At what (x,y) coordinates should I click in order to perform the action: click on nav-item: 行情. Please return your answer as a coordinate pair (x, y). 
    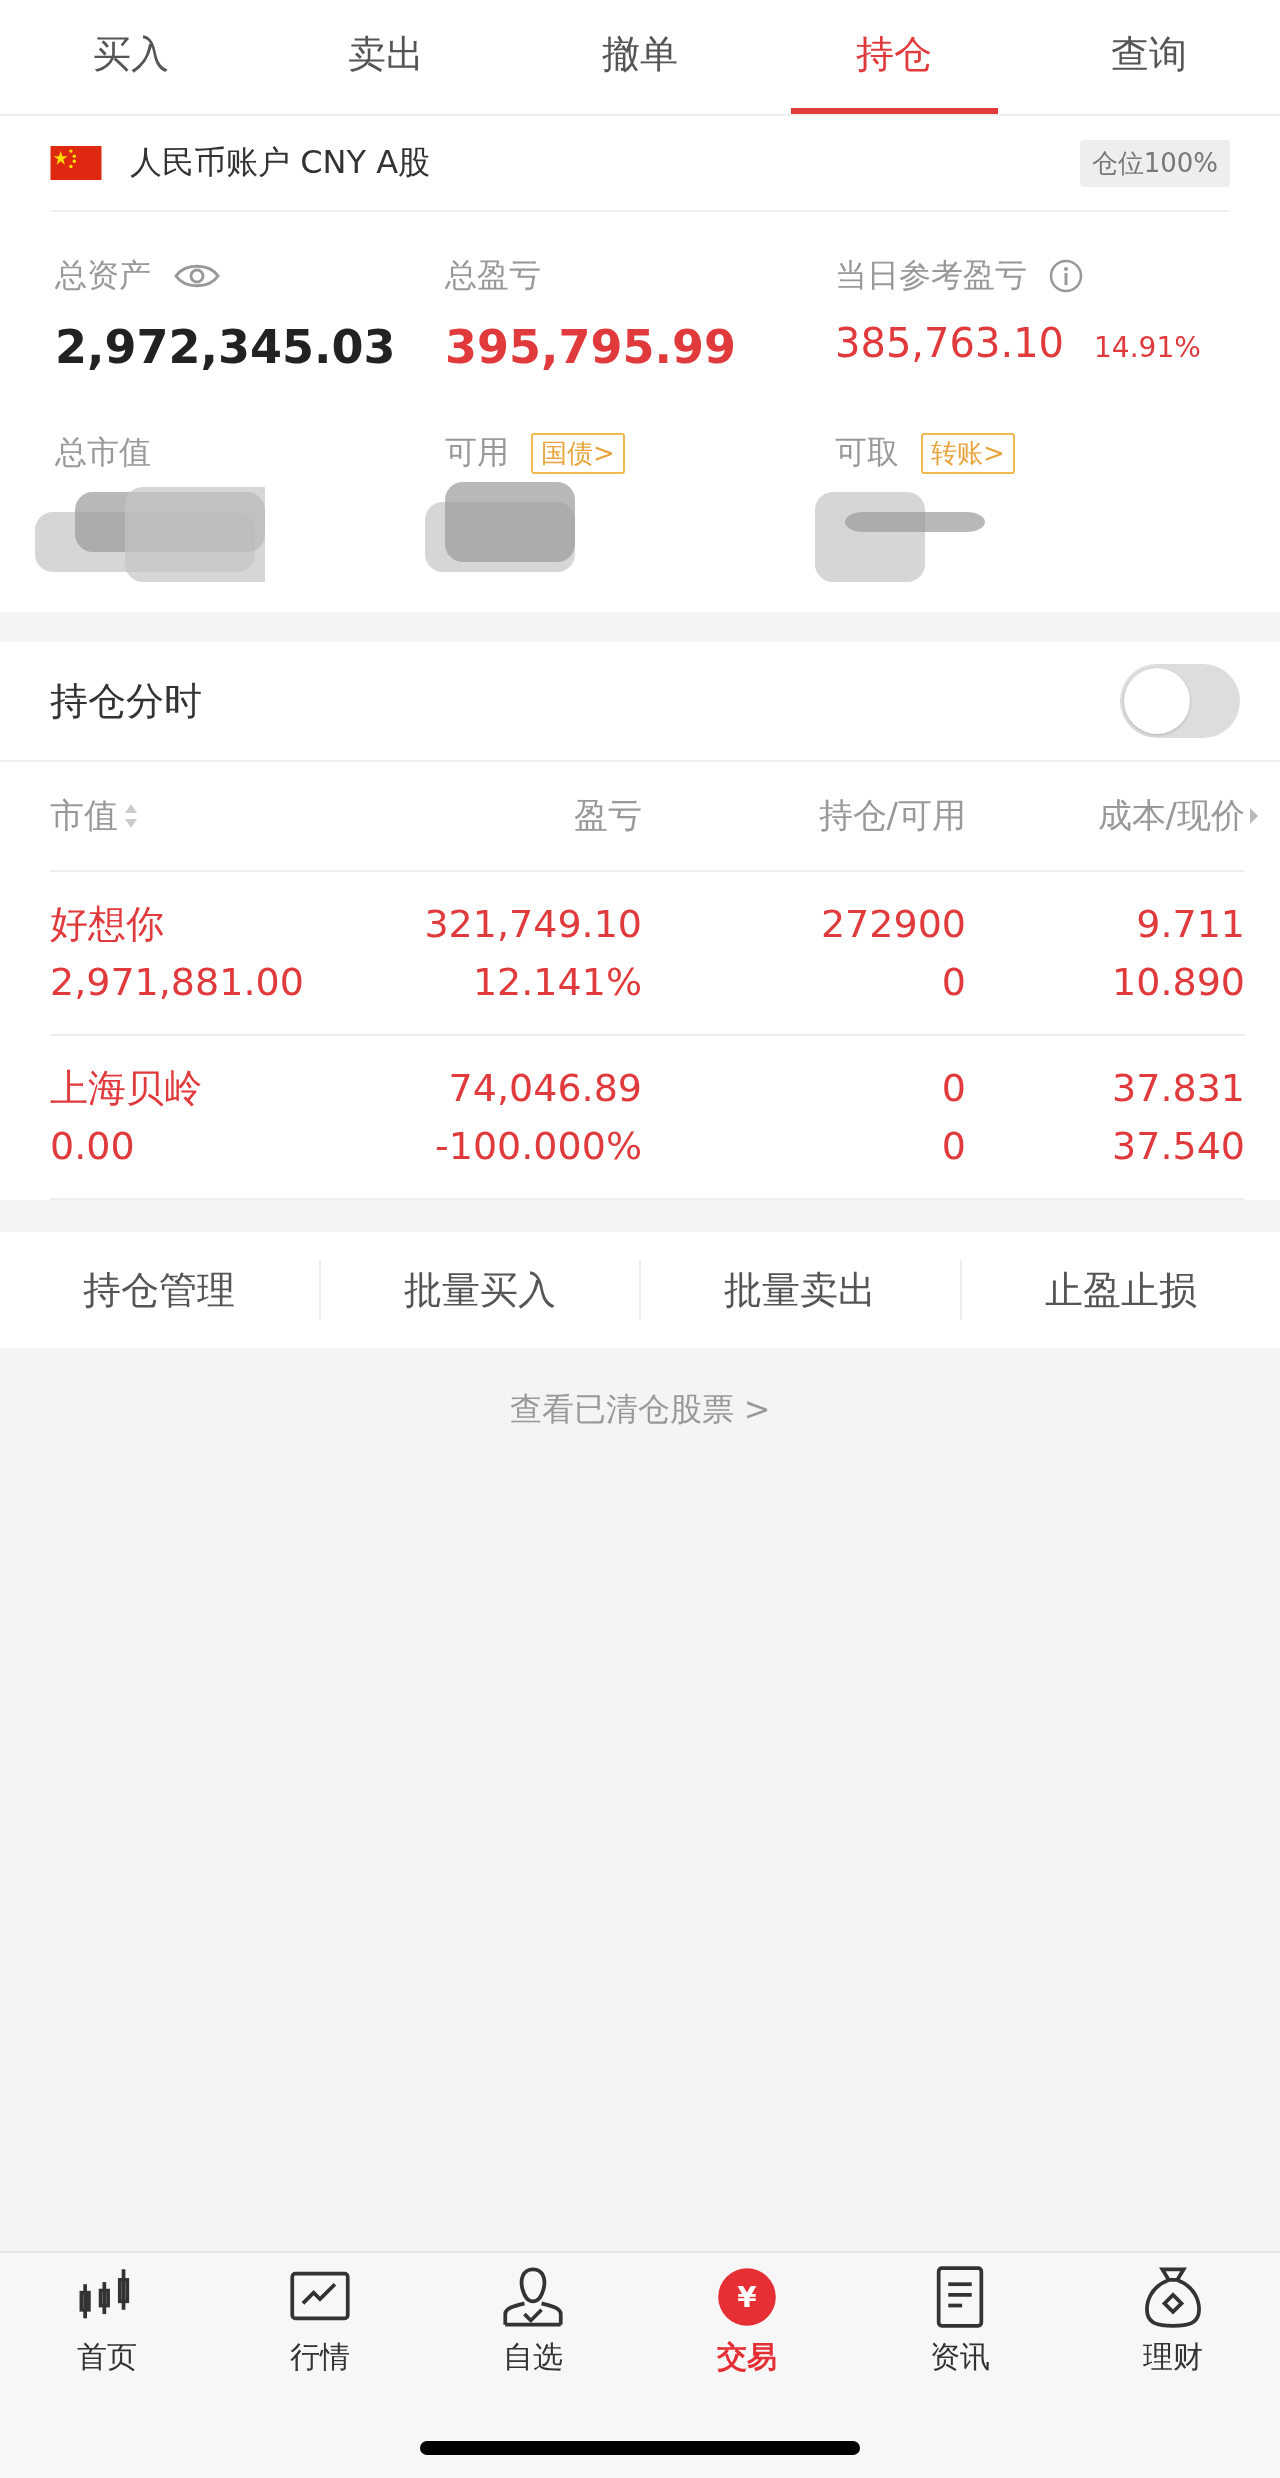
    Looking at the image, I should click on (320, 2321).